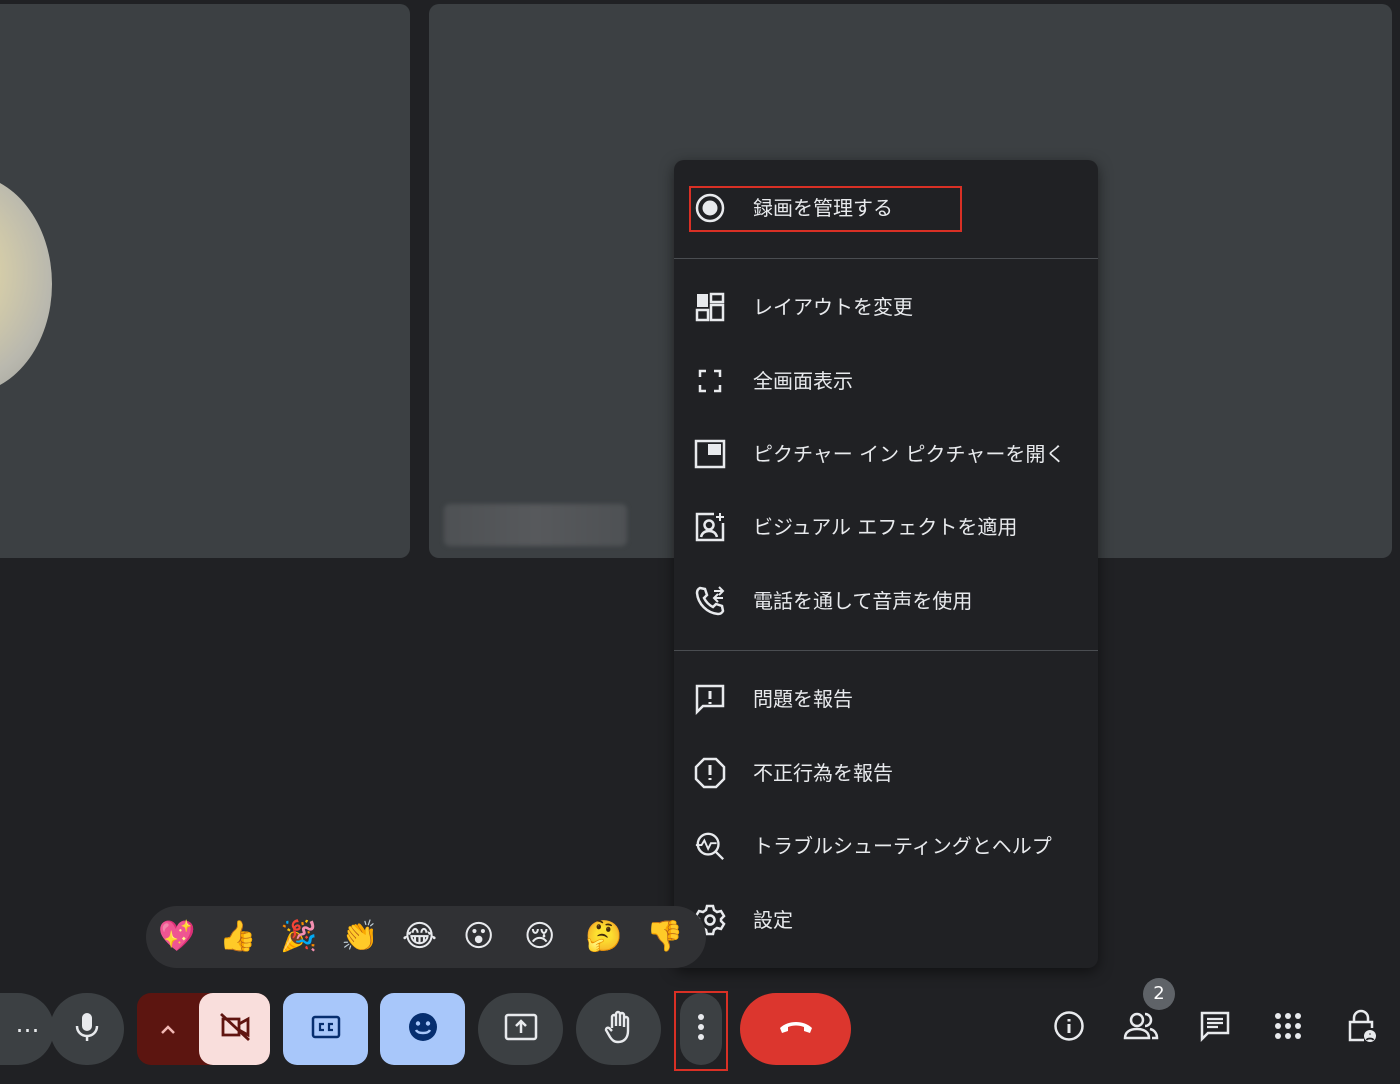 Image resolution: width=1400 pixels, height=1084 pixels. I want to click on chevron-up-icon, so click(168, 1029).